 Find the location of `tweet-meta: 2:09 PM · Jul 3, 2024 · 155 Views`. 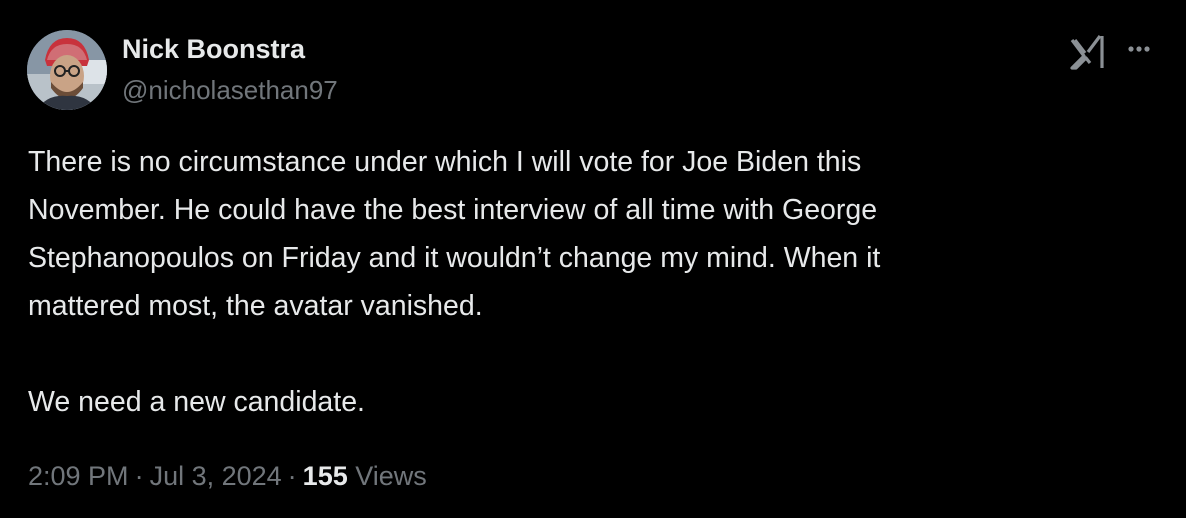

tweet-meta: 2:09 PM · Jul 3, 2024 · 155 Views is located at coordinates (227, 476).